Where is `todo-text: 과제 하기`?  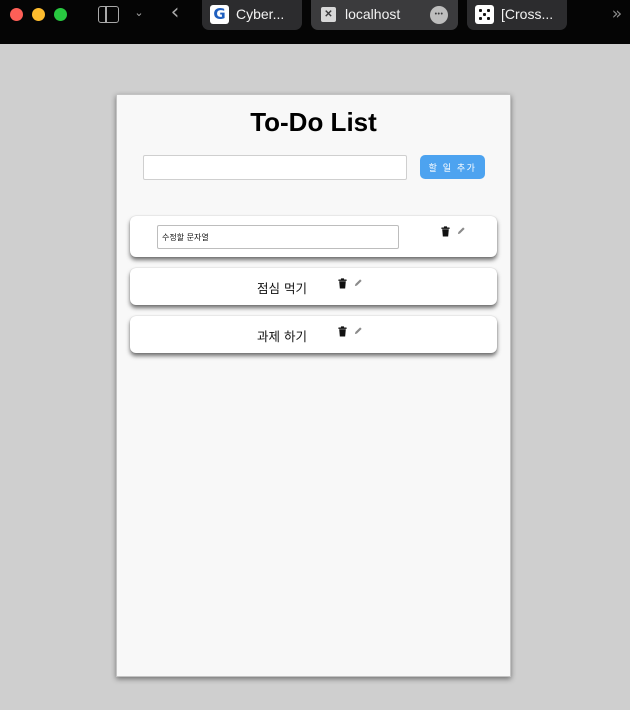 todo-text: 과제 하기 is located at coordinates (282, 336).